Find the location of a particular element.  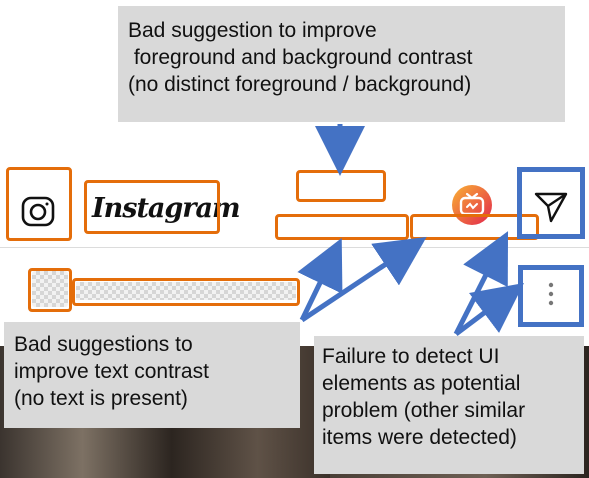

callout-top-line-2: foreground and background contrast is located at coordinates (300, 57).